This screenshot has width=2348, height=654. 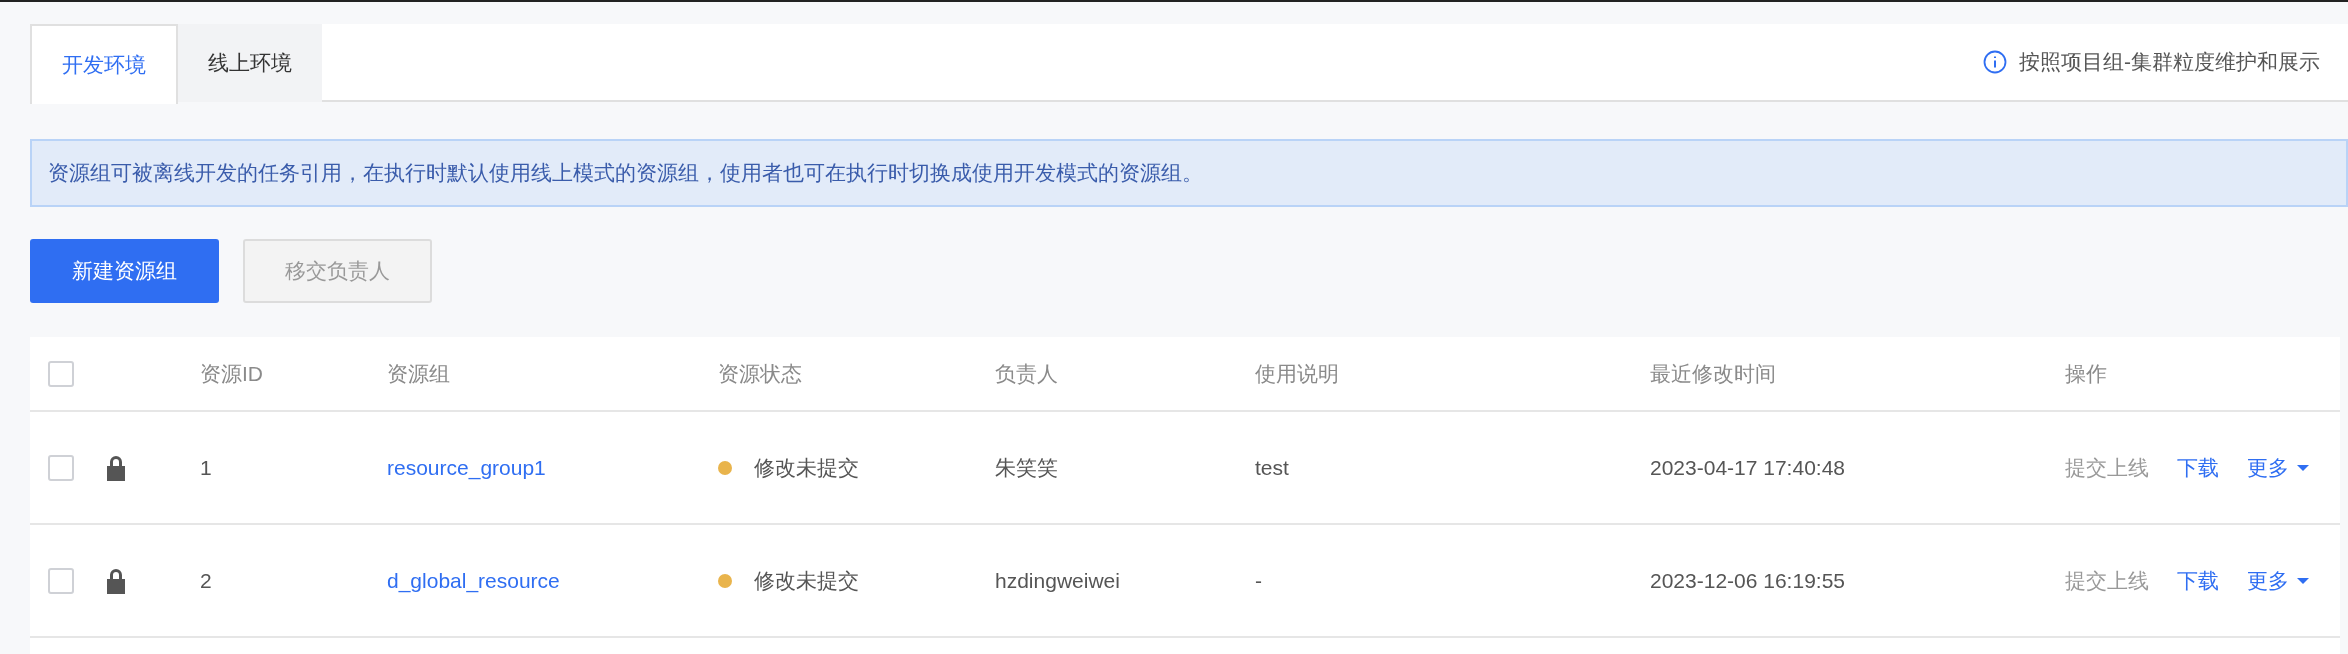 What do you see at coordinates (760, 373) in the screenshot?
I see `column-header: 资源状态` at bounding box center [760, 373].